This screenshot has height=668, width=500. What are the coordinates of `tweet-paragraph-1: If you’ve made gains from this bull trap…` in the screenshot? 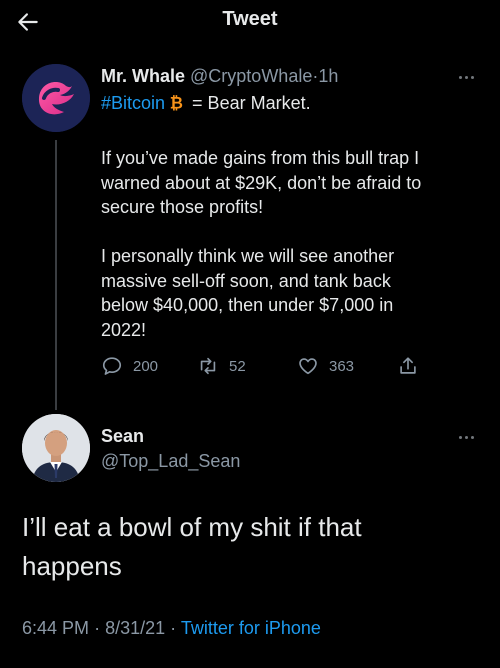 It's located at (261, 183).